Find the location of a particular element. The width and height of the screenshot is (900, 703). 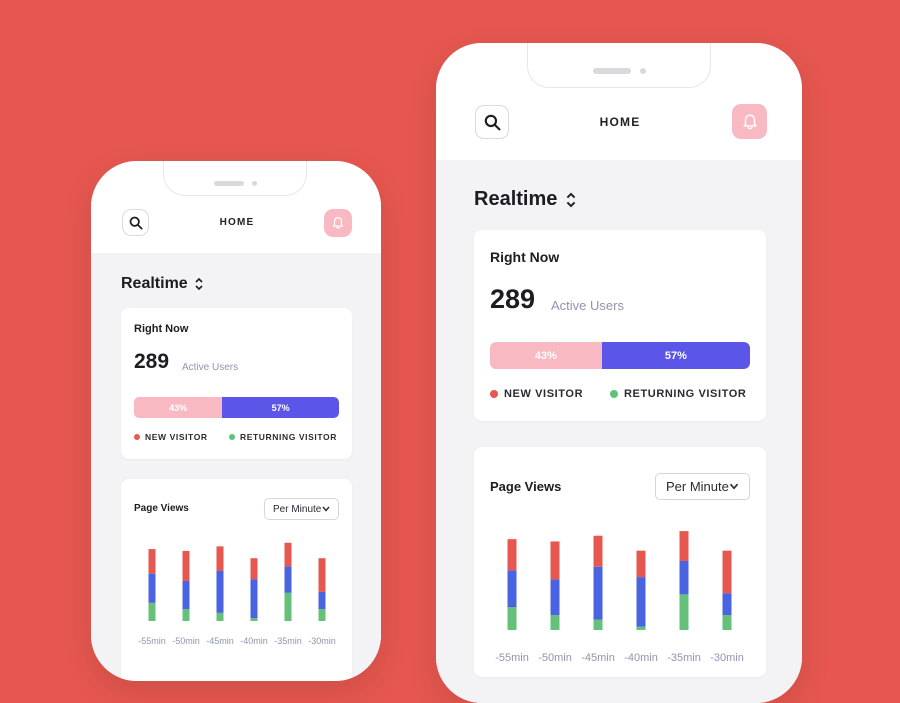

x-tick-label: -50min is located at coordinates (555, 658).